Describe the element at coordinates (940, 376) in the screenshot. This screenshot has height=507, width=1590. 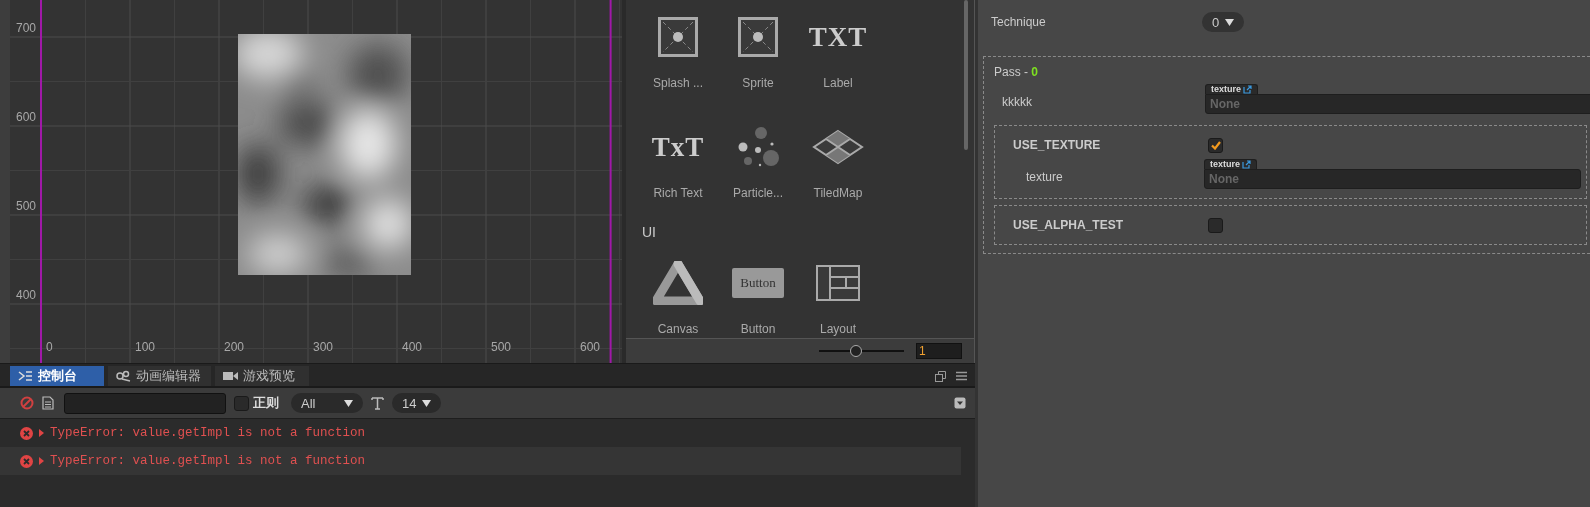
I see `restore-icon` at that location.